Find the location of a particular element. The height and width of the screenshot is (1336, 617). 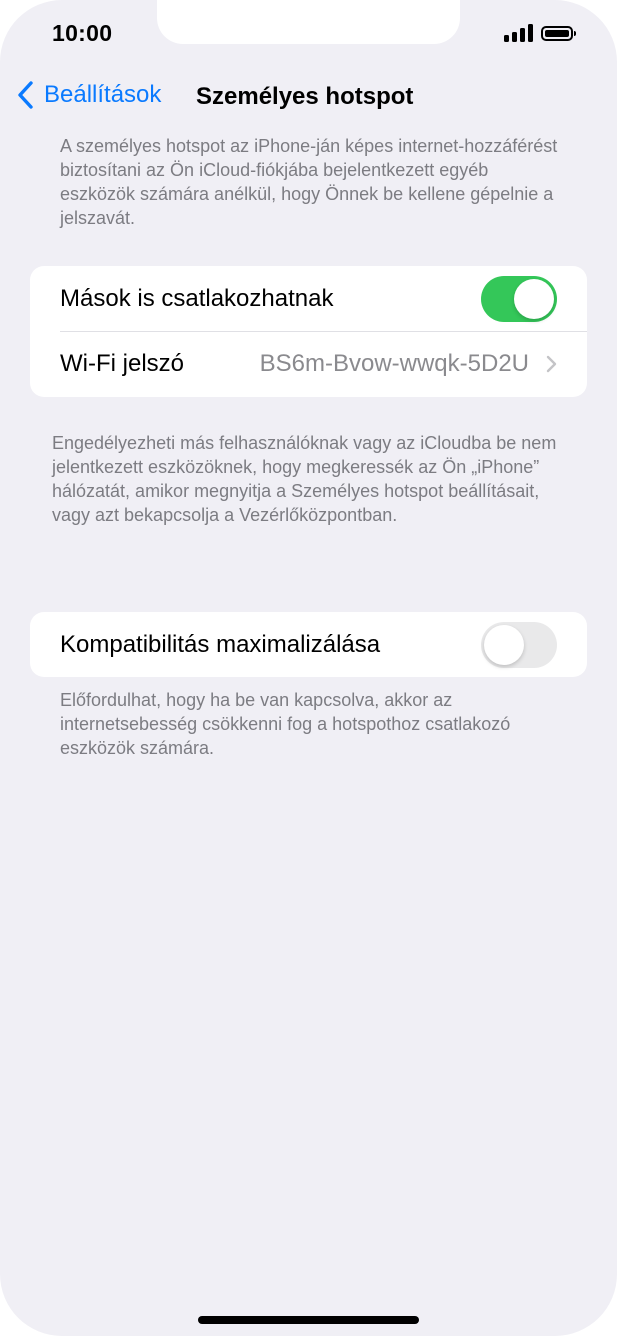

back-label: Beállítások is located at coordinates (103, 94).